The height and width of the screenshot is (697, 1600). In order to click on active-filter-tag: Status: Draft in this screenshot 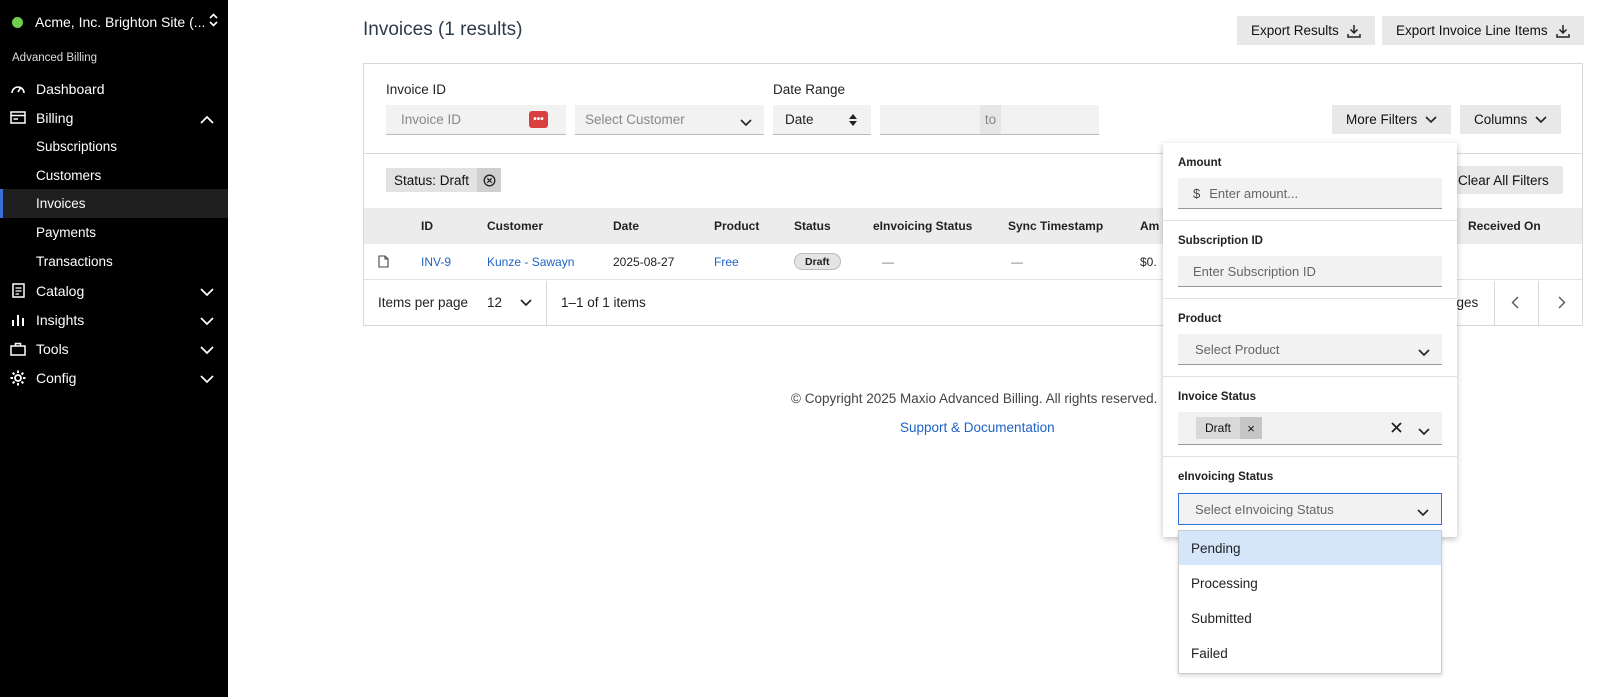, I will do `click(444, 180)`.